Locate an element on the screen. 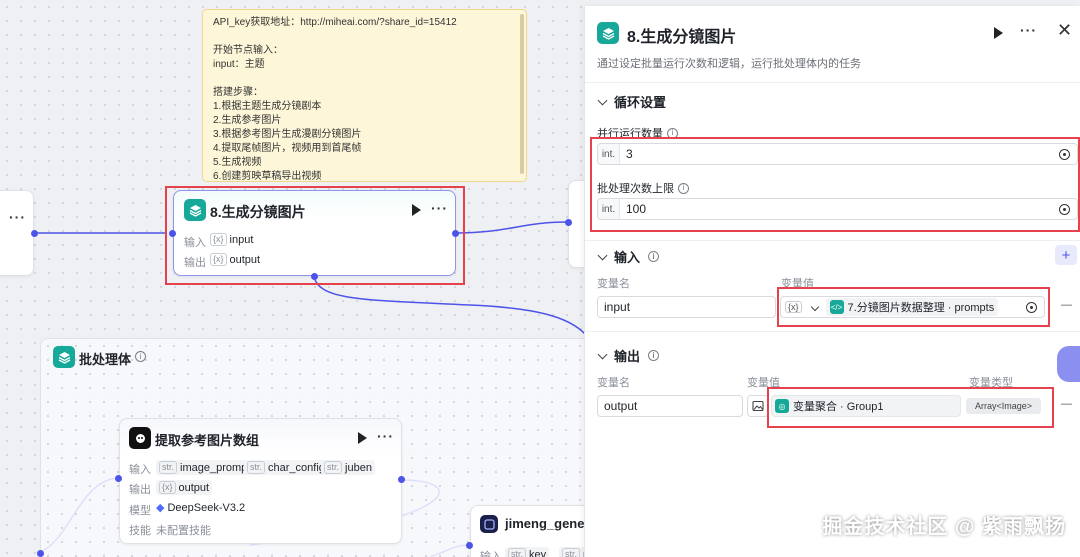 The width and height of the screenshot is (1080, 557). note-line: 4.提取尾帧图片，视频用到首尾帧 is located at coordinates (287, 148).